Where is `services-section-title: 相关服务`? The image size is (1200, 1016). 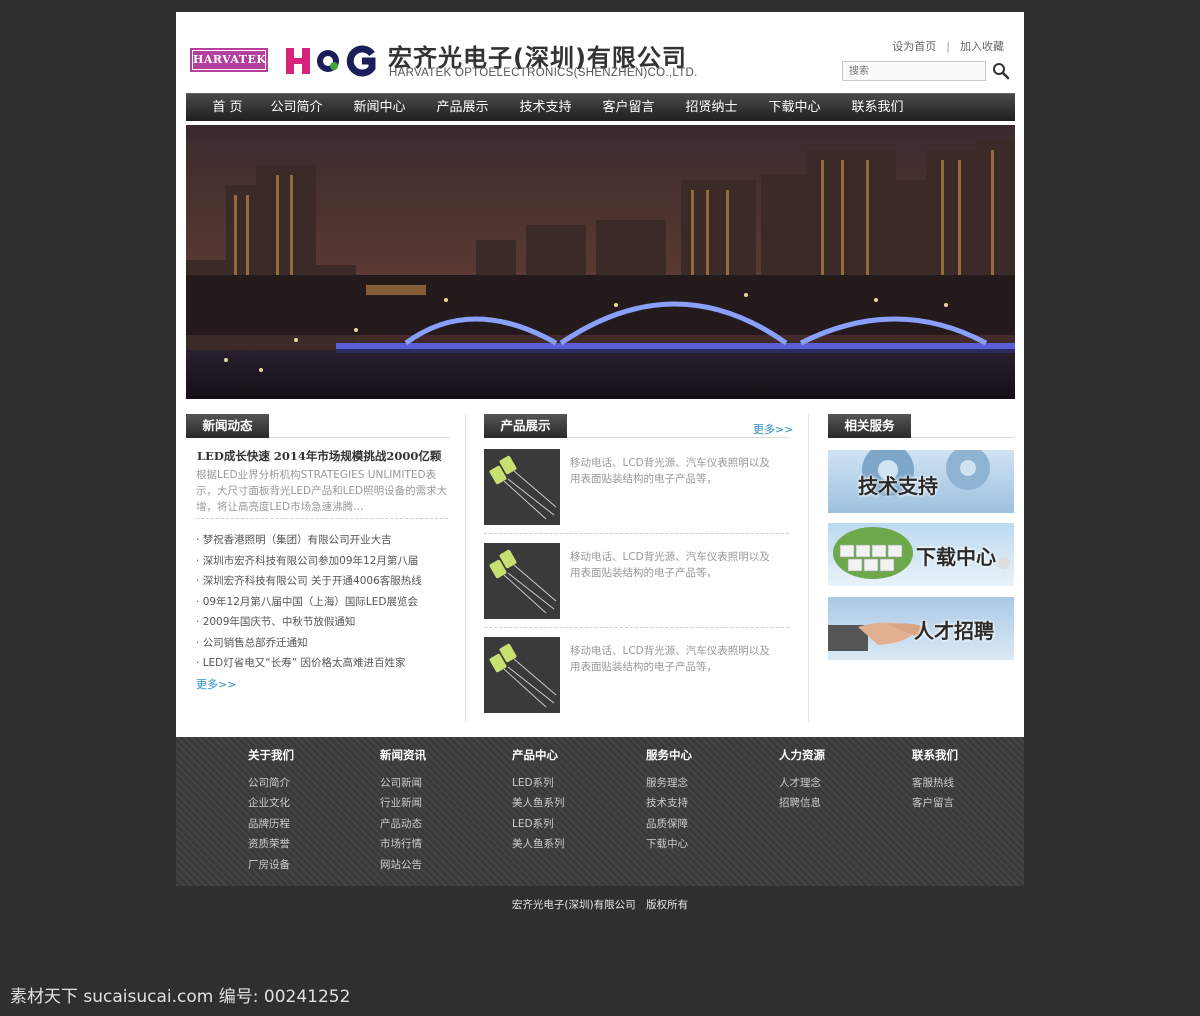 services-section-title: 相关服务 is located at coordinates (869, 426).